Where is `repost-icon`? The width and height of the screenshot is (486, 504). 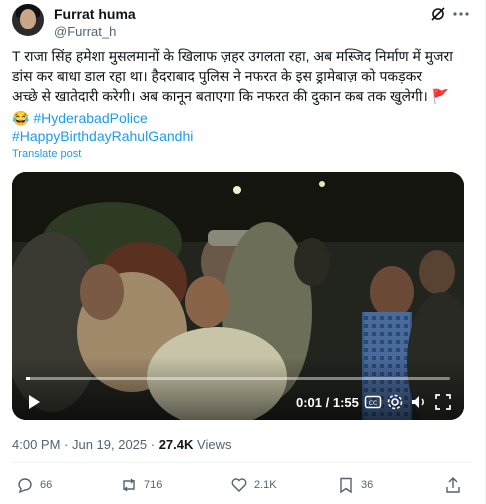
repost-icon is located at coordinates (129, 485).